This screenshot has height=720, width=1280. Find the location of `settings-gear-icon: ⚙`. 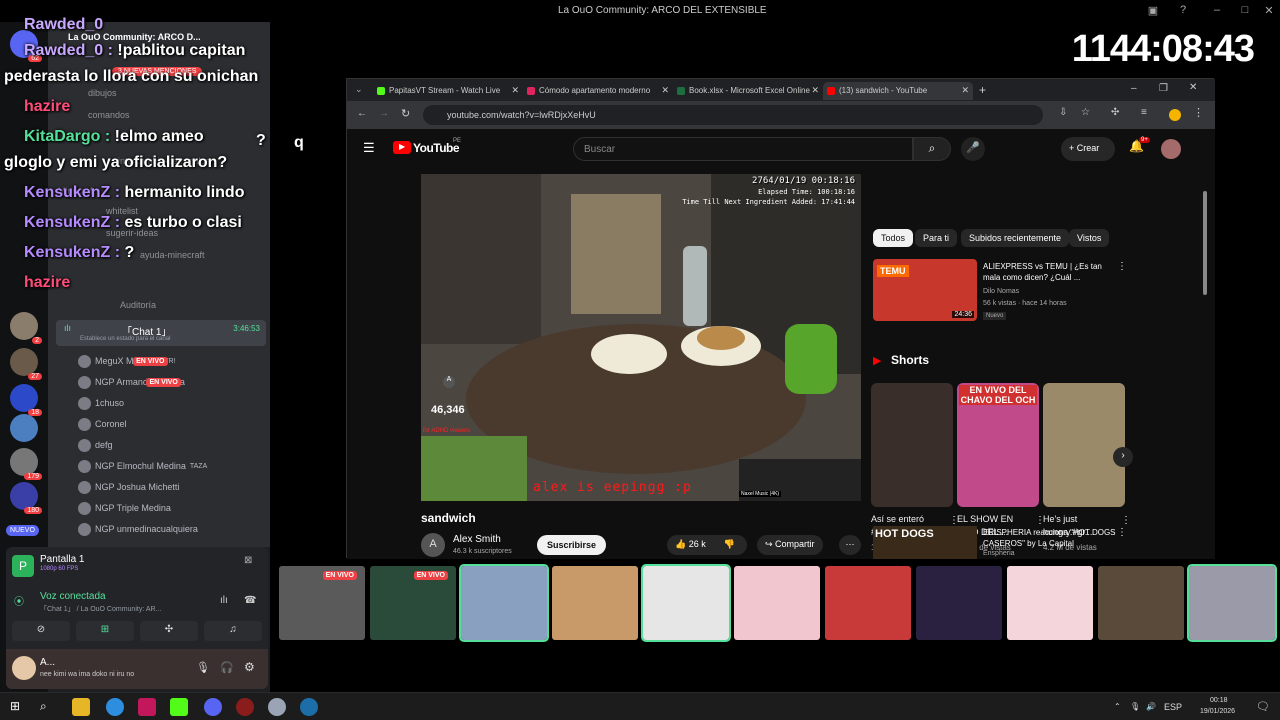

settings-gear-icon: ⚙ is located at coordinates (249, 667).